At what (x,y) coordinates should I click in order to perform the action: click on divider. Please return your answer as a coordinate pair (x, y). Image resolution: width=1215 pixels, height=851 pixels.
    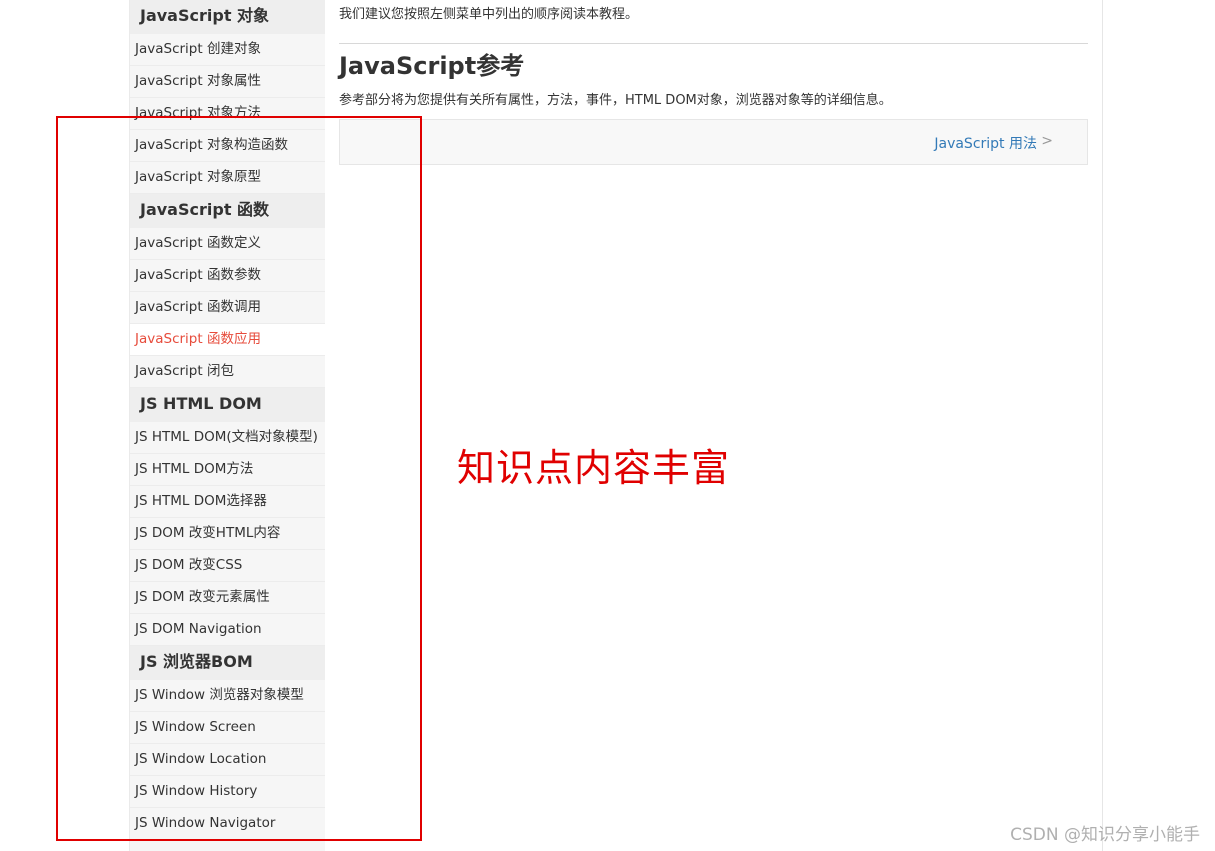
    Looking at the image, I should click on (713, 43).